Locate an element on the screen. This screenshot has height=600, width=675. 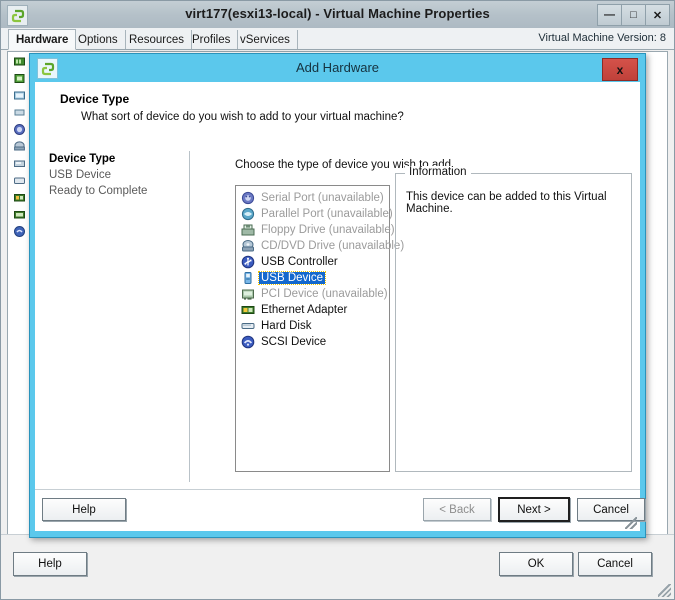
tab-options: Options is located at coordinates (98, 39).